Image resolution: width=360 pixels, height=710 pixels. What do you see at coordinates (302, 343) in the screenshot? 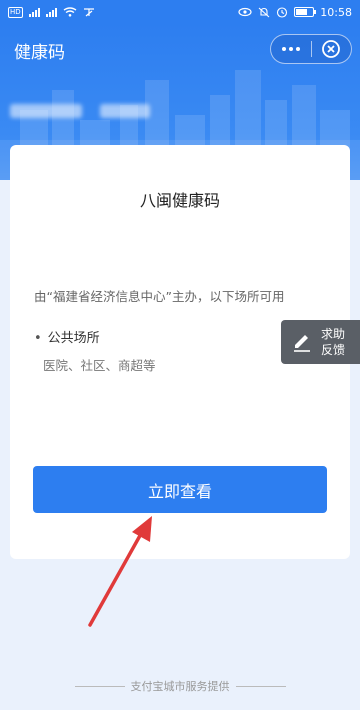
I see `edit-pencil-icon` at bounding box center [302, 343].